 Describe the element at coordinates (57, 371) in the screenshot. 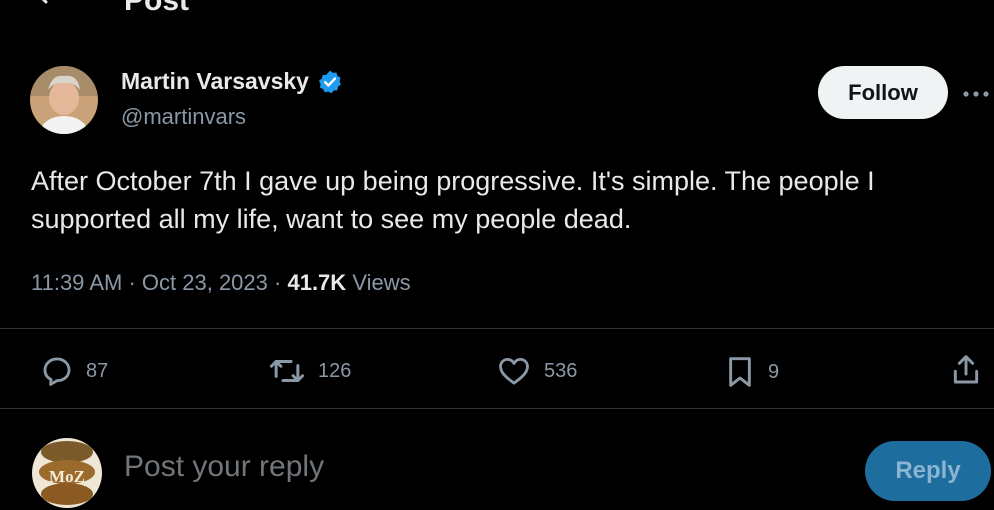

I see `reply-icon` at that location.